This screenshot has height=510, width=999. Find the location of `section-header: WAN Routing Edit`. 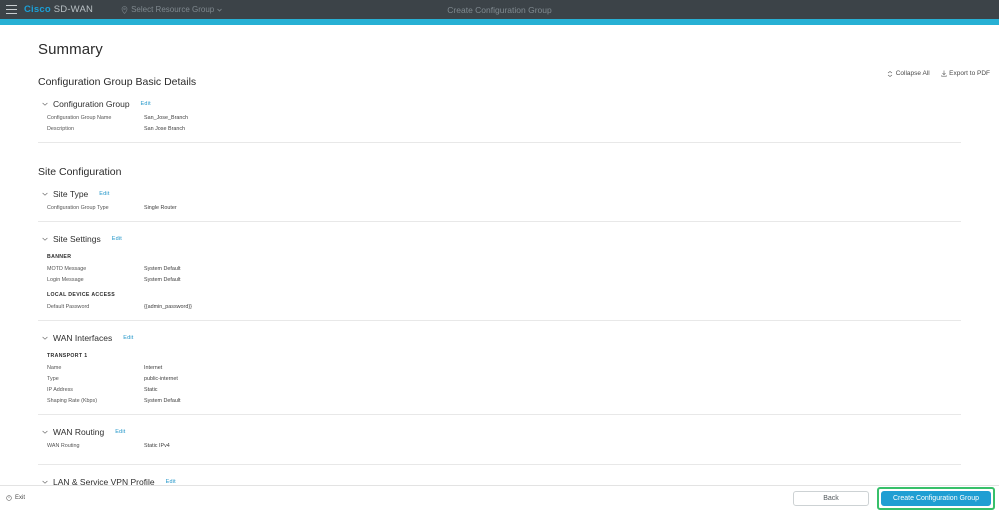

section-header: WAN Routing Edit is located at coordinates (499, 432).